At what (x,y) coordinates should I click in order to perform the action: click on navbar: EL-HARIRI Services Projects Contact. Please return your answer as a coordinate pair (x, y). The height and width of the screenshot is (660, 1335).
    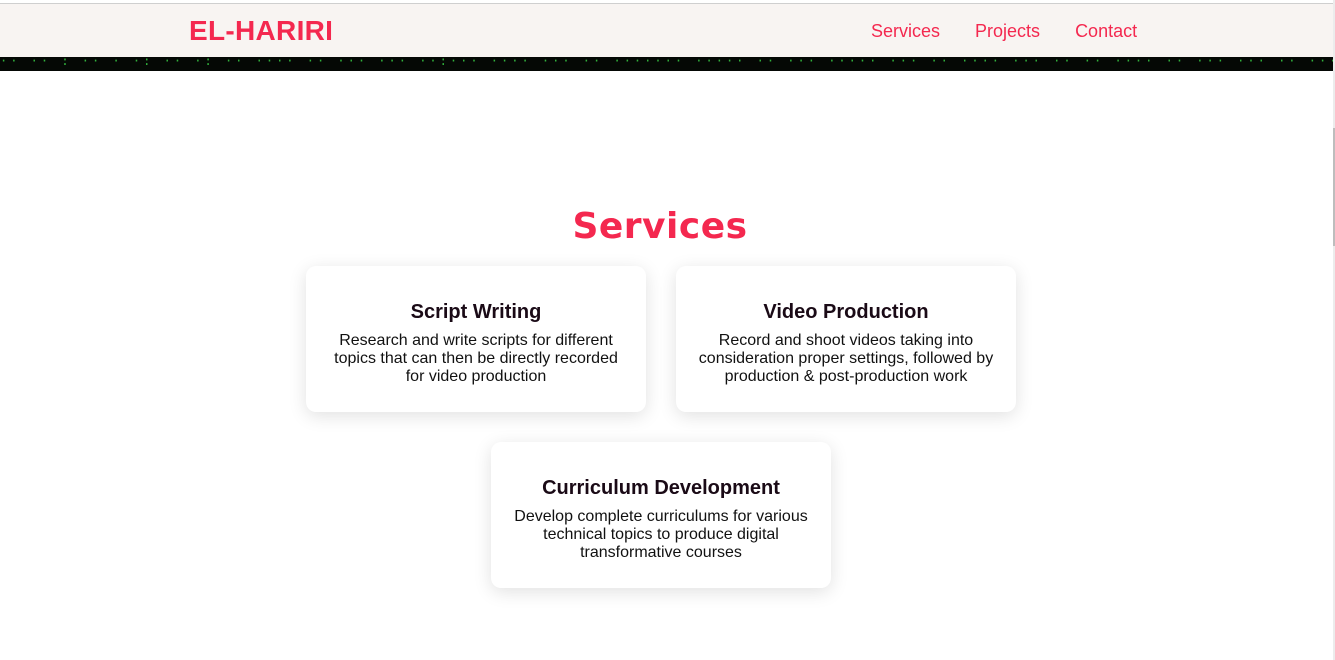
    Looking at the image, I should click on (666, 30).